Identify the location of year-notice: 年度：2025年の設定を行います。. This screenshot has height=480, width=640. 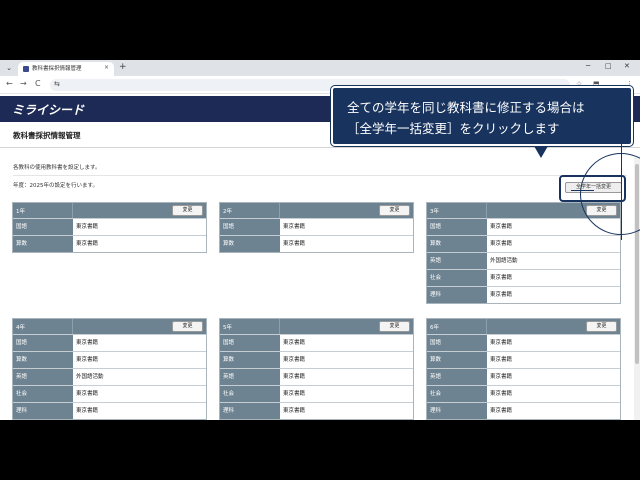
(55, 186).